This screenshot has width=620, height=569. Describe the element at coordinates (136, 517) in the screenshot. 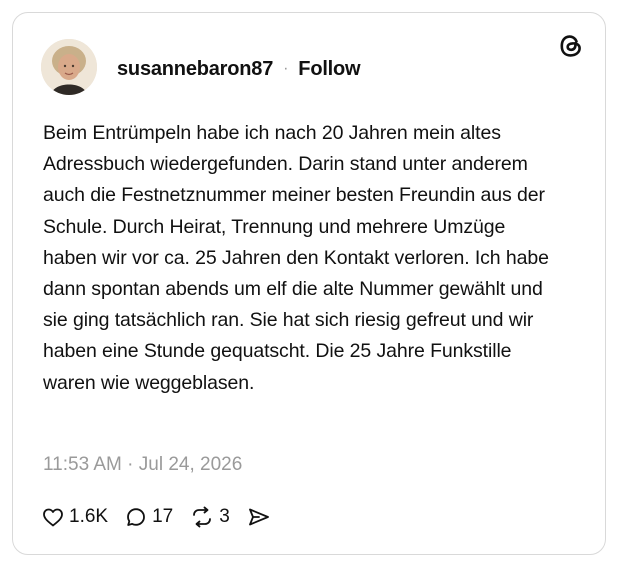

I see `comment-bubble-icon` at that location.